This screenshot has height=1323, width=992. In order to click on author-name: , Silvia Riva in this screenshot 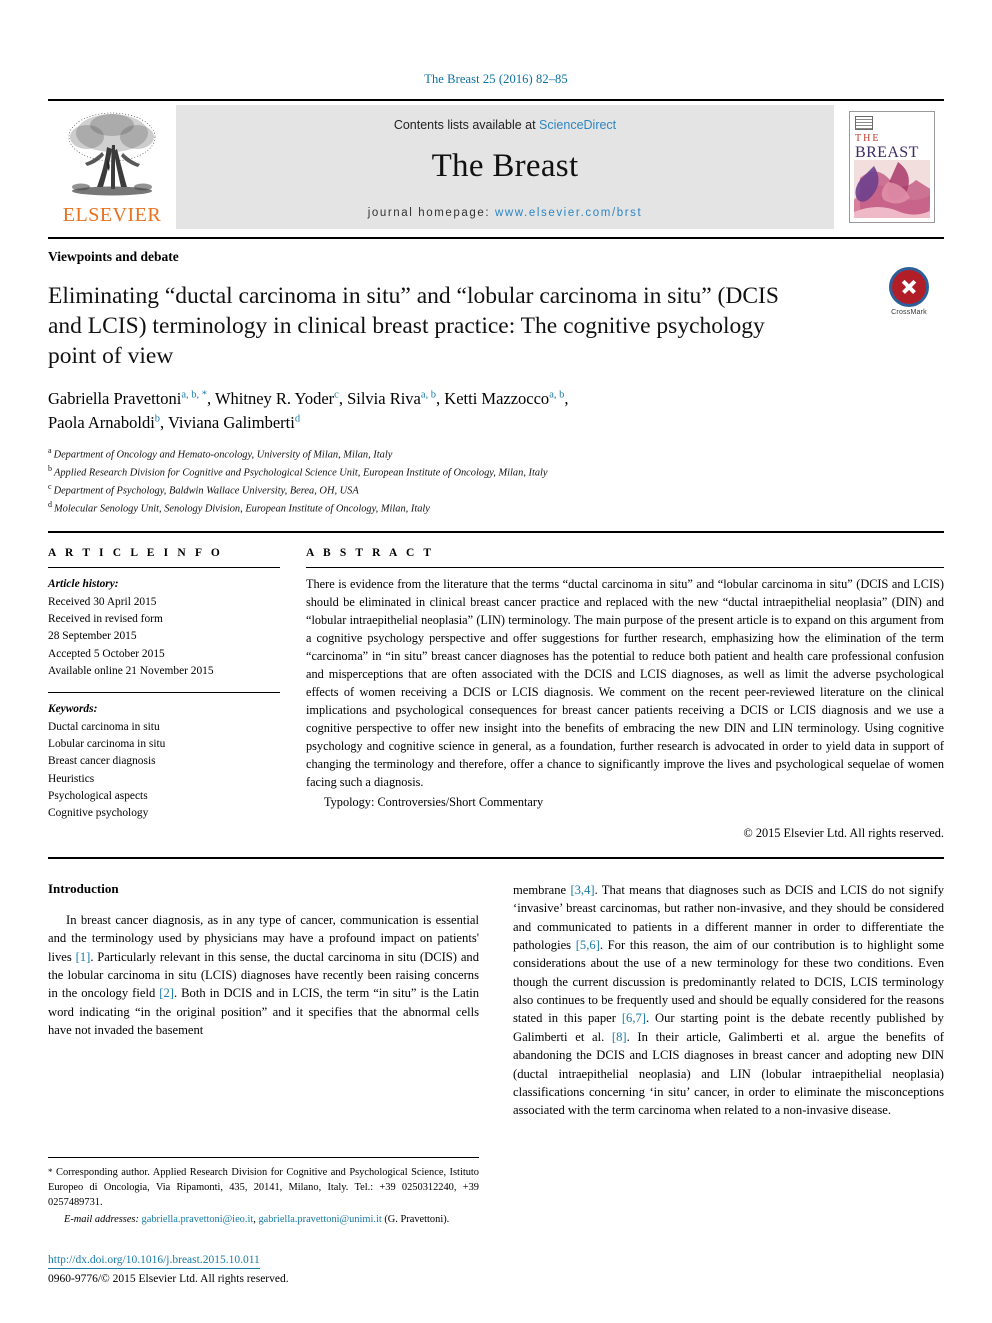, I will do `click(379, 399)`.